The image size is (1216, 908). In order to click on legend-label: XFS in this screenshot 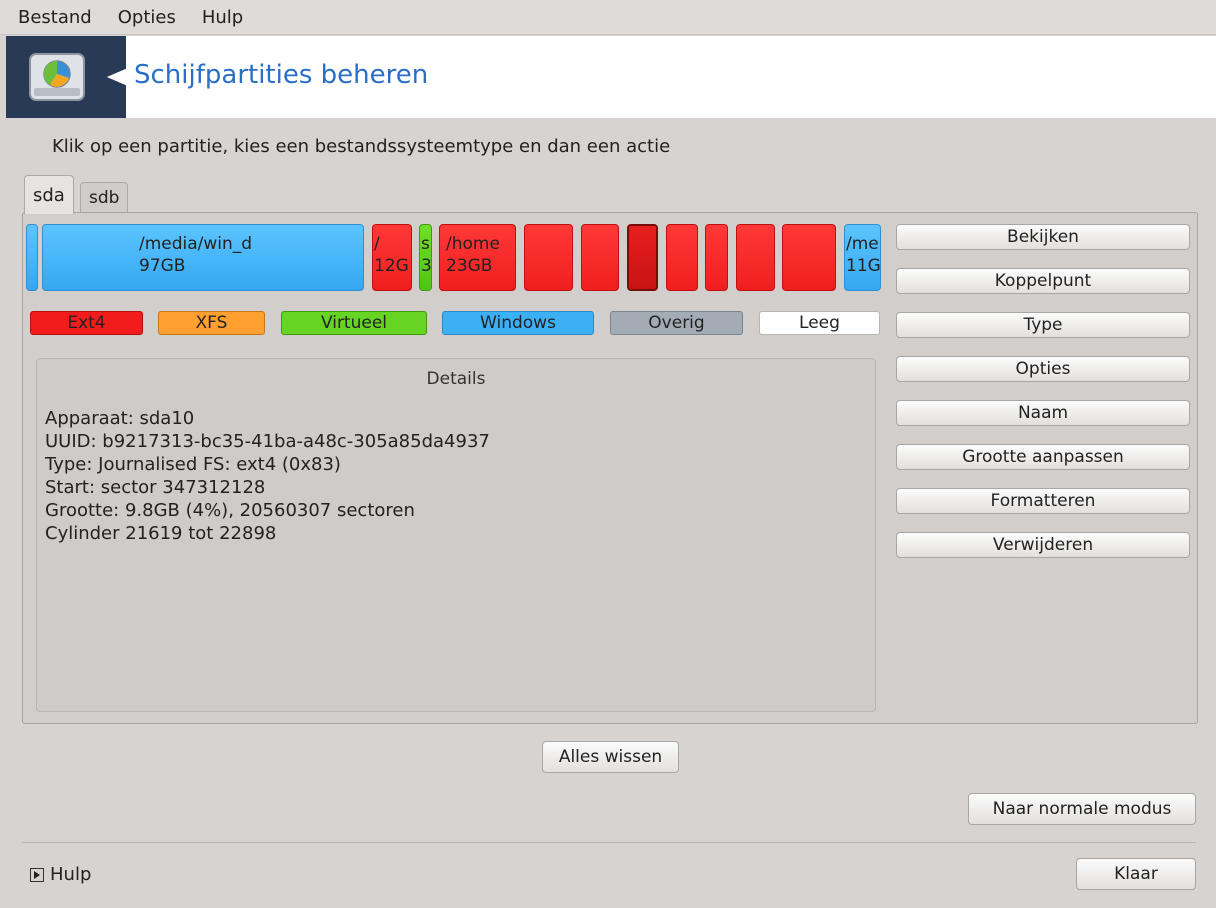, I will do `click(211, 323)`.